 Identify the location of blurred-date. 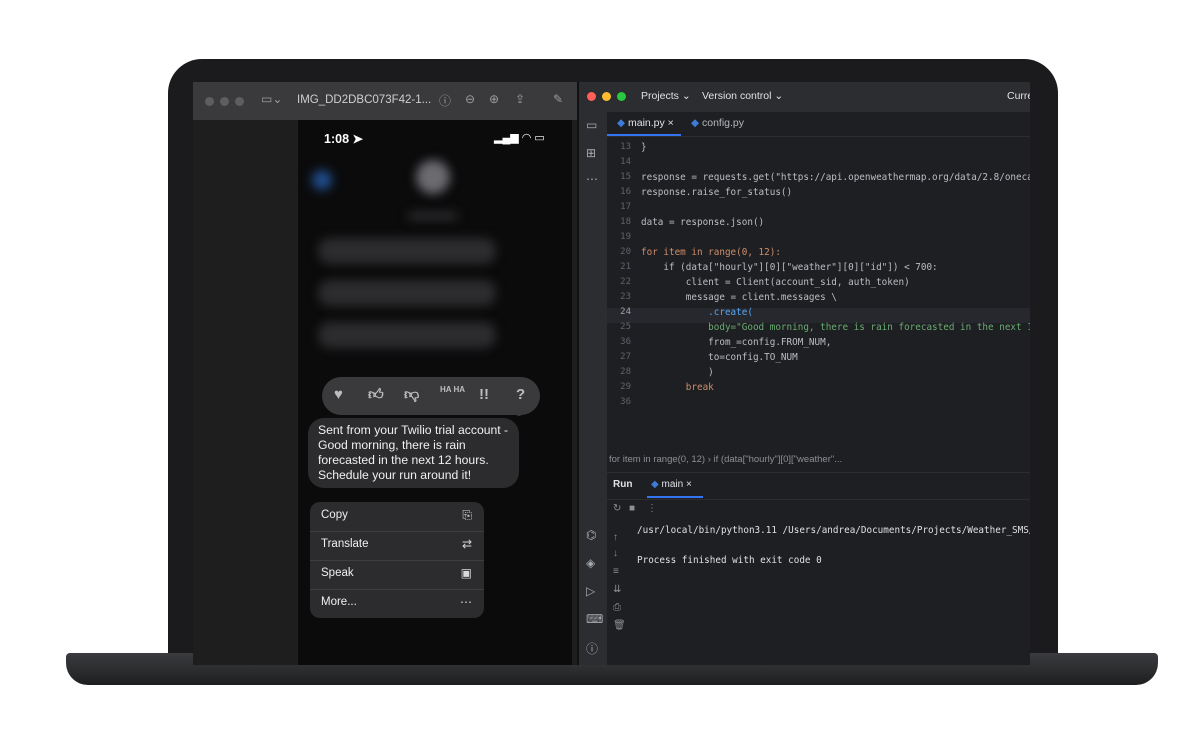
(433, 216).